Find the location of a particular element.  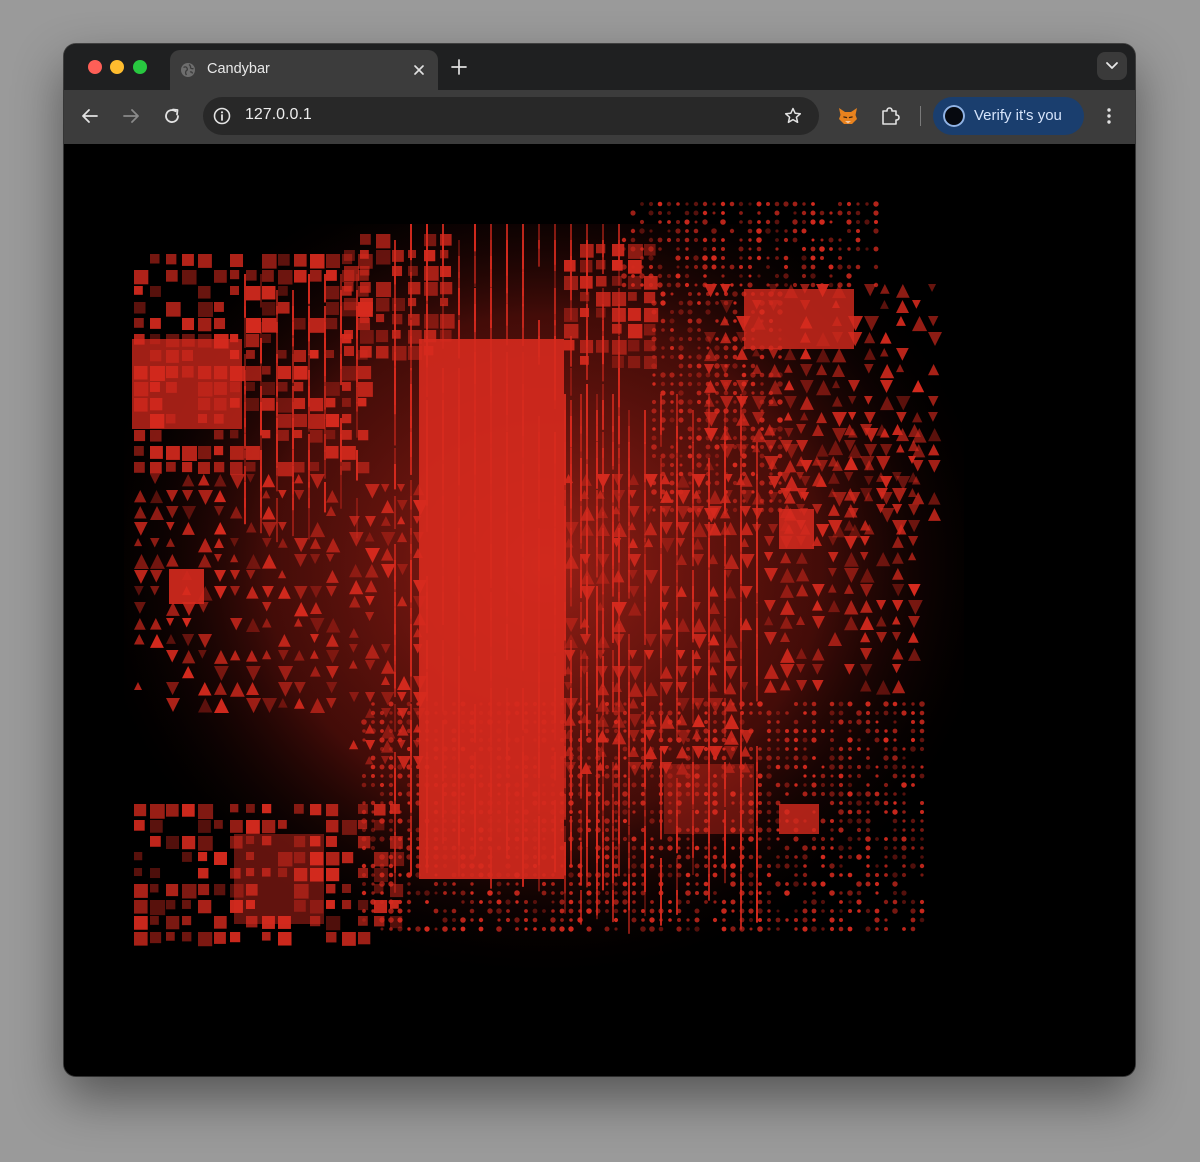

arrow-left-icon is located at coordinates (90, 116).